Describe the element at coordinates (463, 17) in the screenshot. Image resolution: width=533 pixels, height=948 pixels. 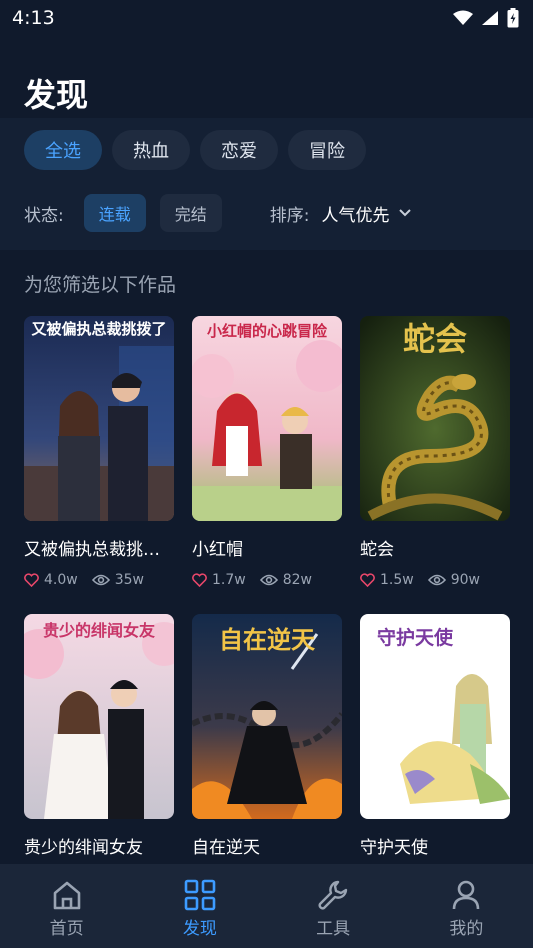
I see `wifi-icon` at that location.